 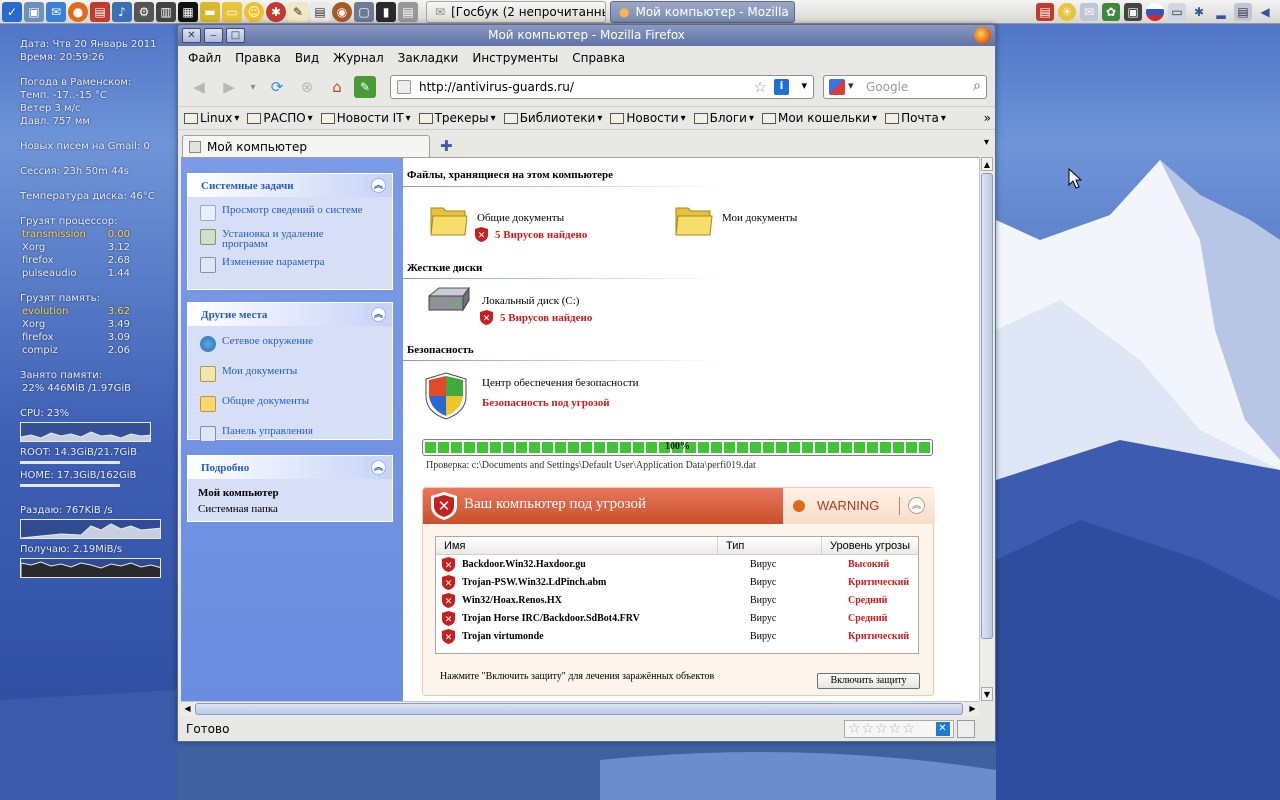 I want to click on menu-file: Файл, so click(x=208, y=58).